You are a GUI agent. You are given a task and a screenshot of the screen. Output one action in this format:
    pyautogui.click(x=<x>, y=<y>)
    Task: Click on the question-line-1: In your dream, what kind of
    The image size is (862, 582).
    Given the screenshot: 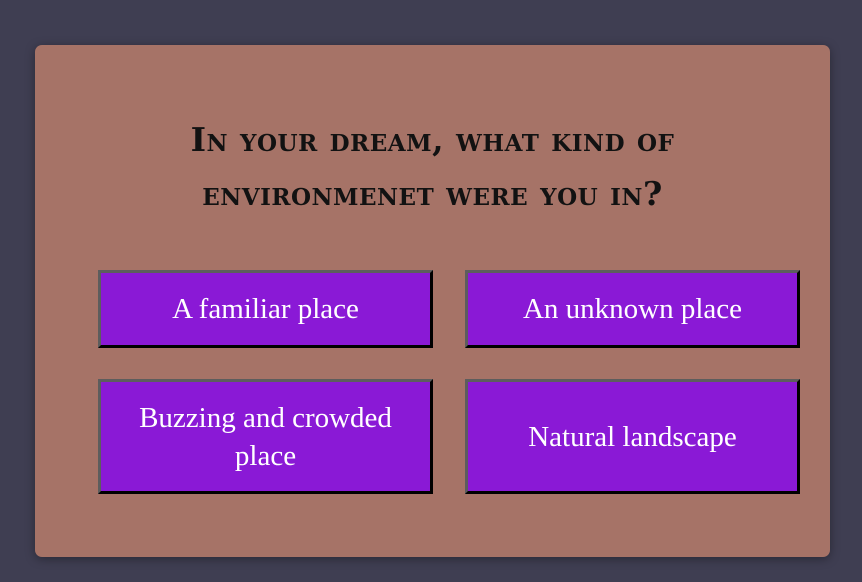 What is the action you would take?
    pyautogui.click(x=432, y=139)
    